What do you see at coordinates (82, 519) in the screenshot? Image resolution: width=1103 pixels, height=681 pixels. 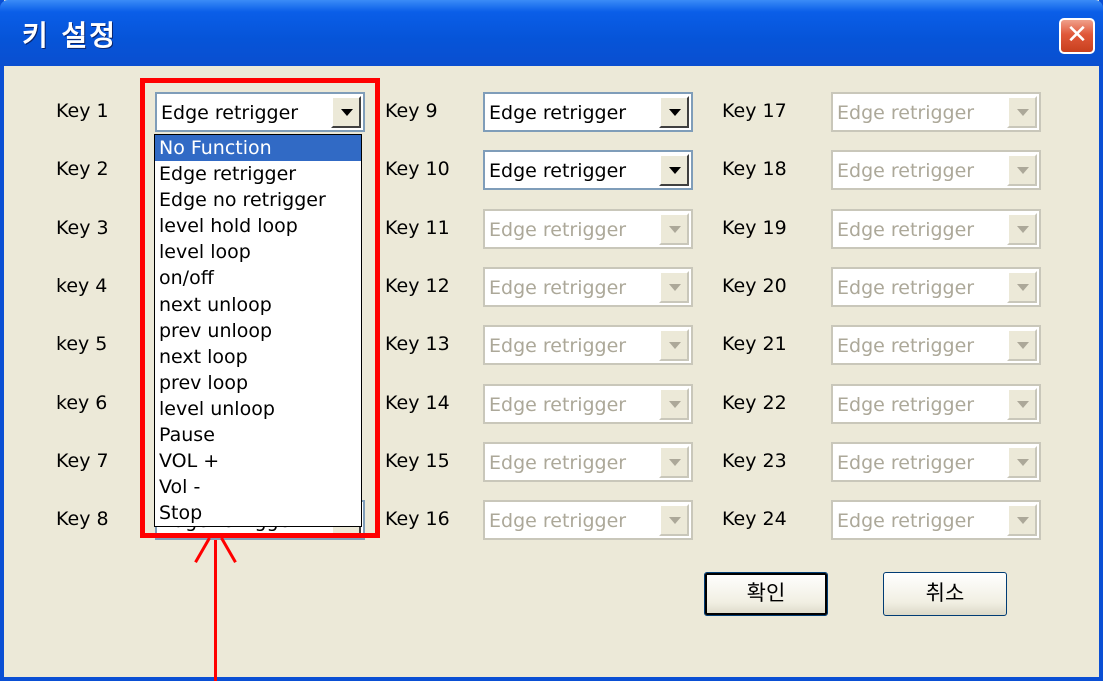 I see `key-label: Key 8` at bounding box center [82, 519].